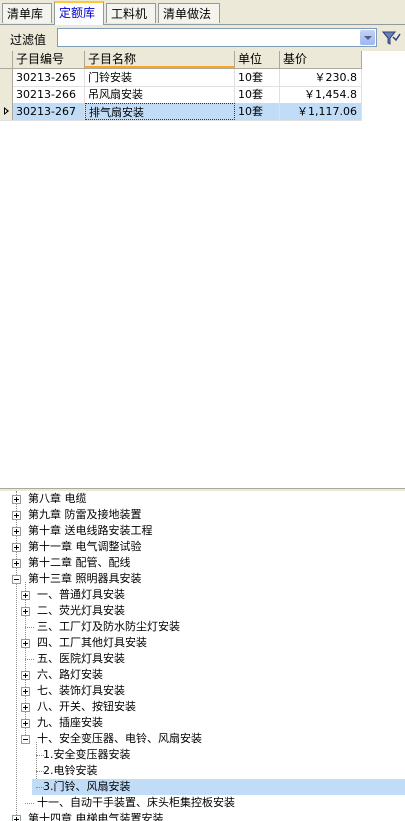 The height and width of the screenshot is (821, 405). What do you see at coordinates (189, 13) in the screenshot?
I see `tab-bill-method: 清单做法` at bounding box center [189, 13].